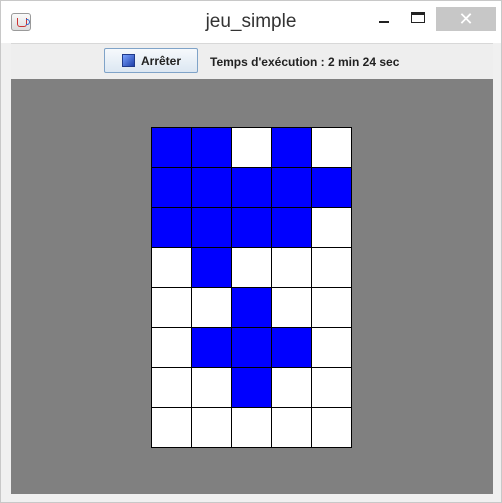 Image resolution: width=502 pixels, height=503 pixels. What do you see at coordinates (305, 62) in the screenshot?
I see `execution-time-label: Temps d'exécution : 2 min 24 sec` at bounding box center [305, 62].